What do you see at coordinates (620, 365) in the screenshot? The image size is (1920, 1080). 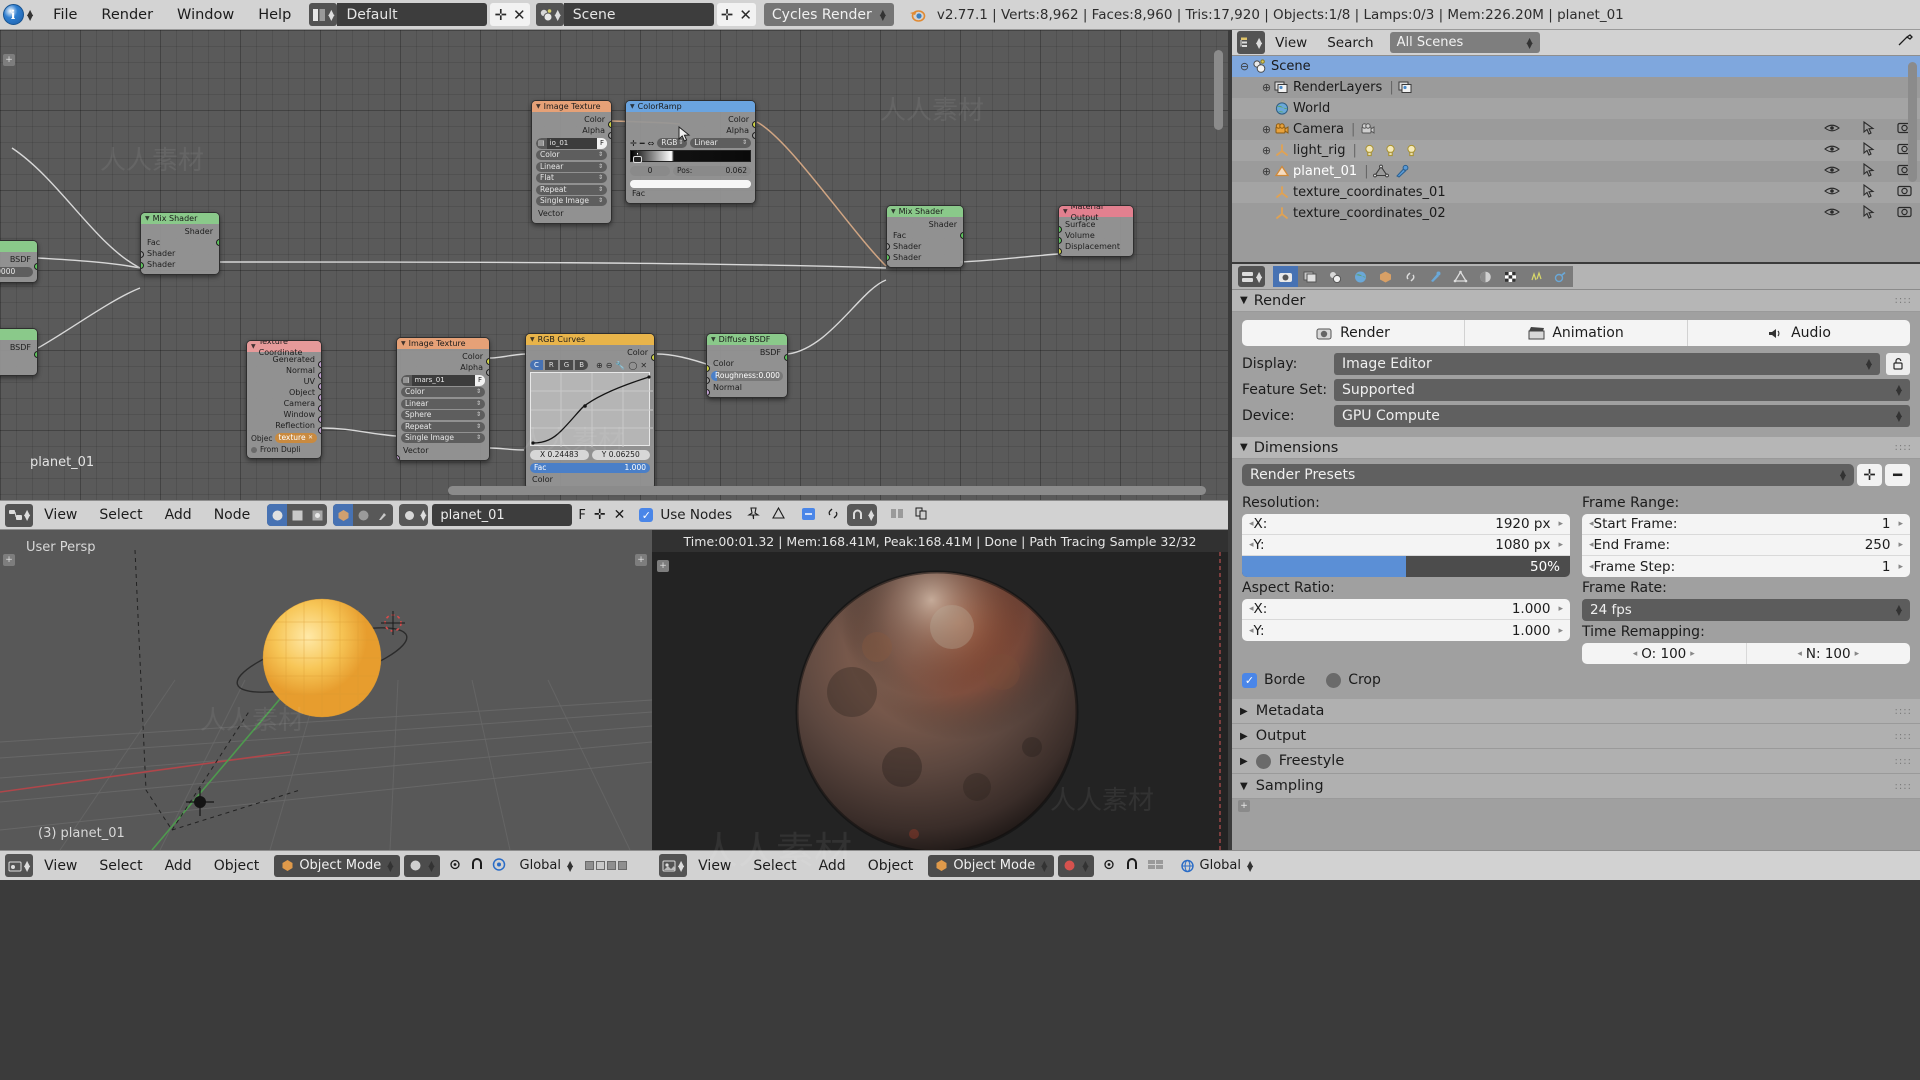 I see `curve-tools-icon: 🔧` at bounding box center [620, 365].